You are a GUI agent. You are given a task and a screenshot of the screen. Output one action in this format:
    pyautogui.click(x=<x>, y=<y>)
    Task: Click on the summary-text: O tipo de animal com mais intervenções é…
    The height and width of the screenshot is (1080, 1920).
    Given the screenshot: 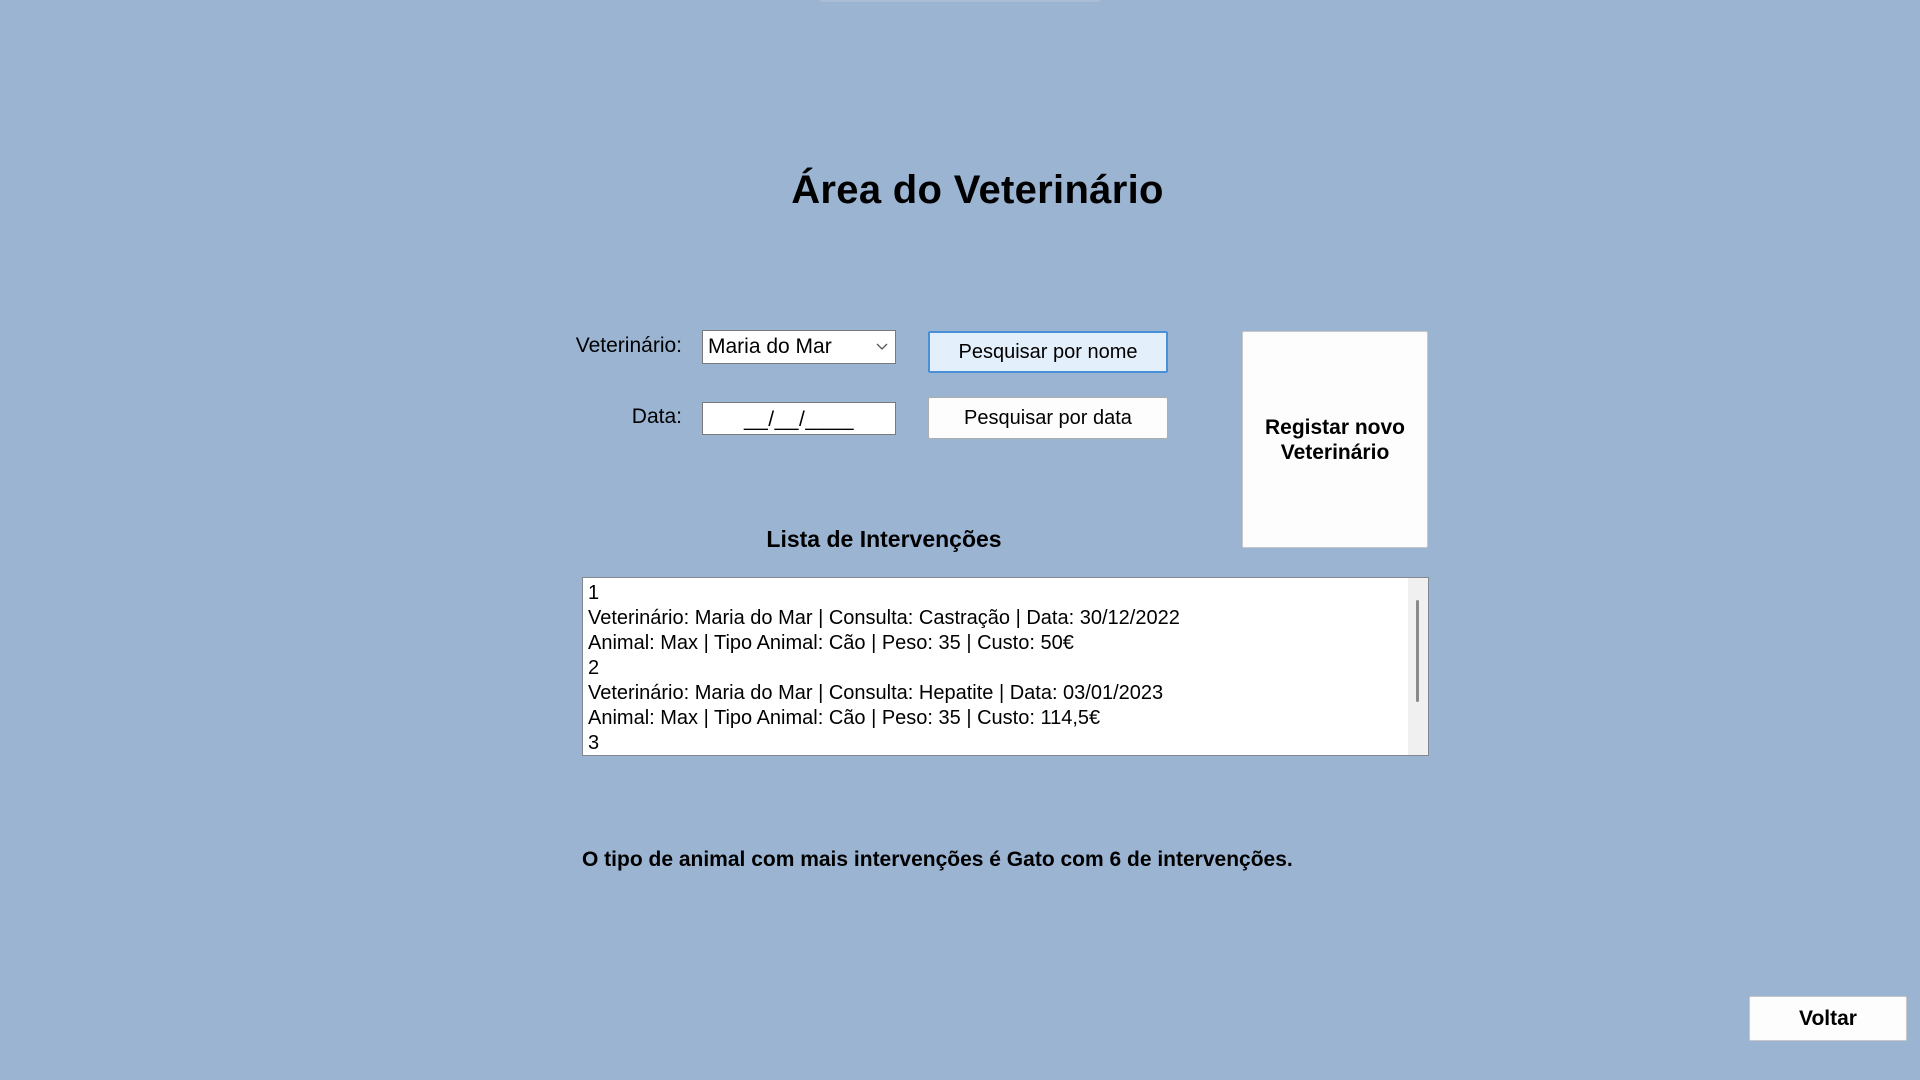 What is the action you would take?
    pyautogui.click(x=937, y=859)
    